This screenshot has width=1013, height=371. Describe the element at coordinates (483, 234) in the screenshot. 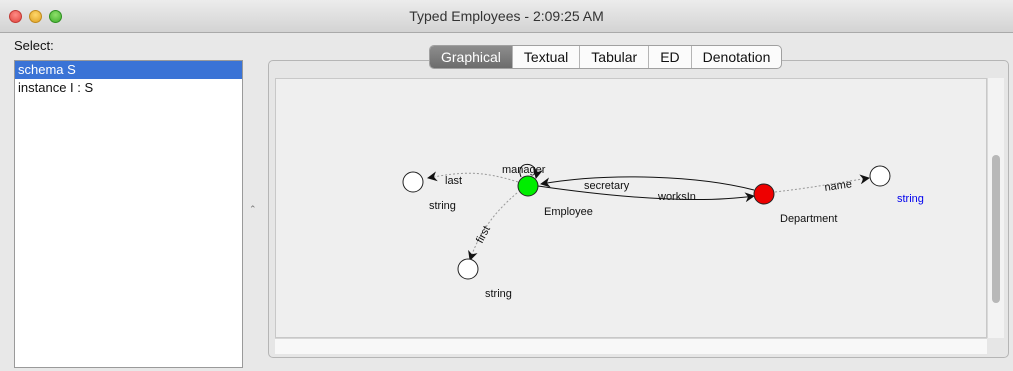

I see `edge-label-first: first` at that location.